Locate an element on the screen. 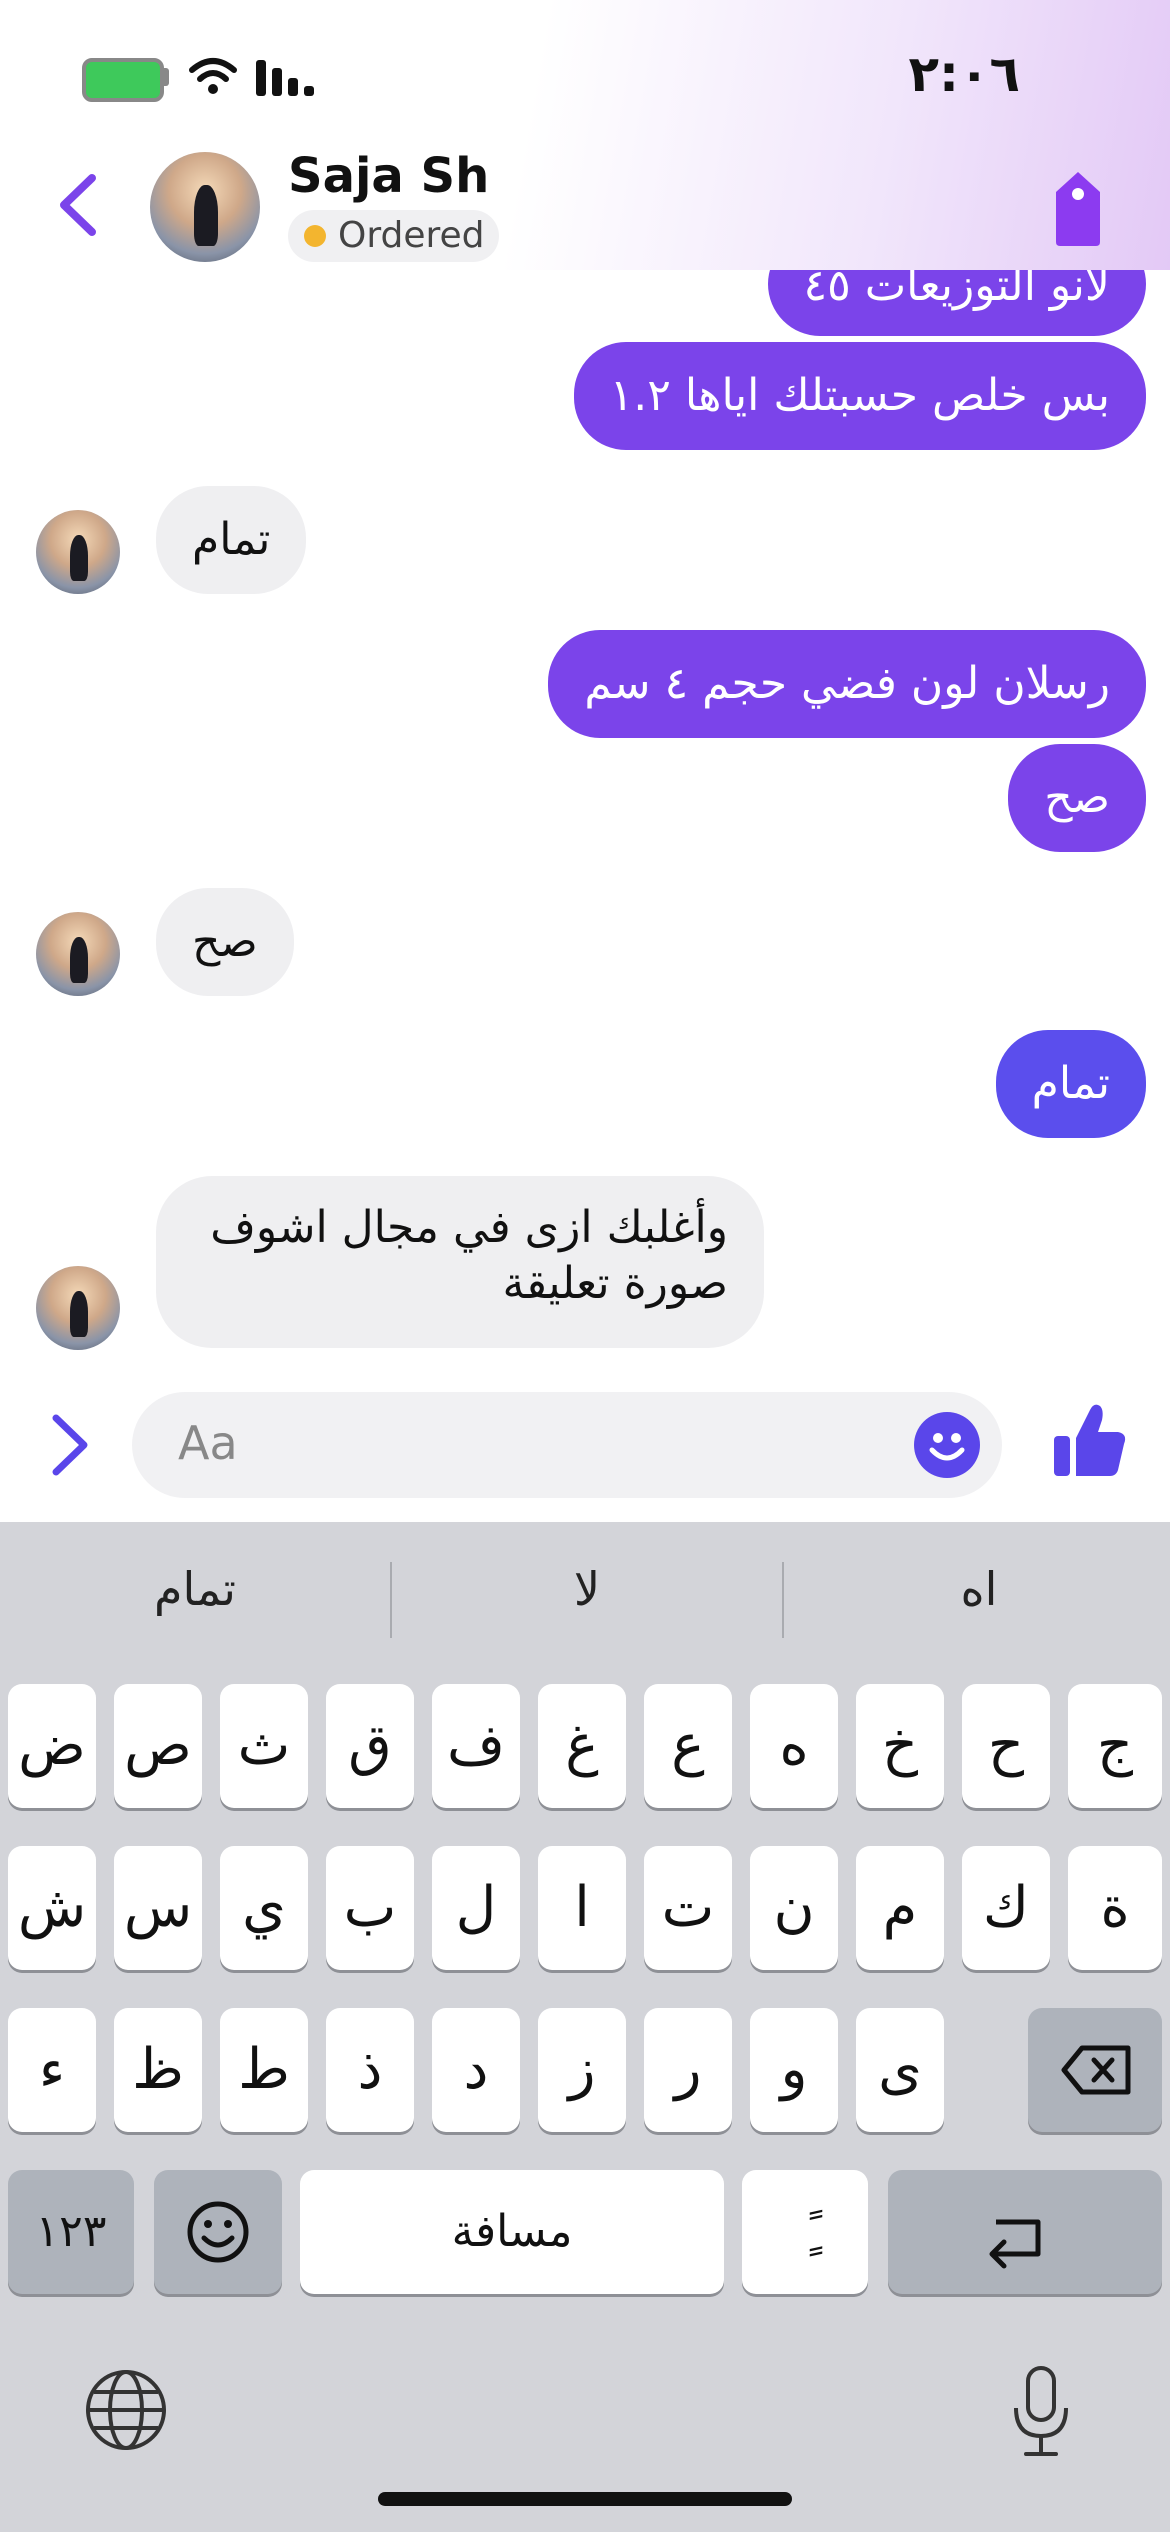  key: ص is located at coordinates (158, 1746).